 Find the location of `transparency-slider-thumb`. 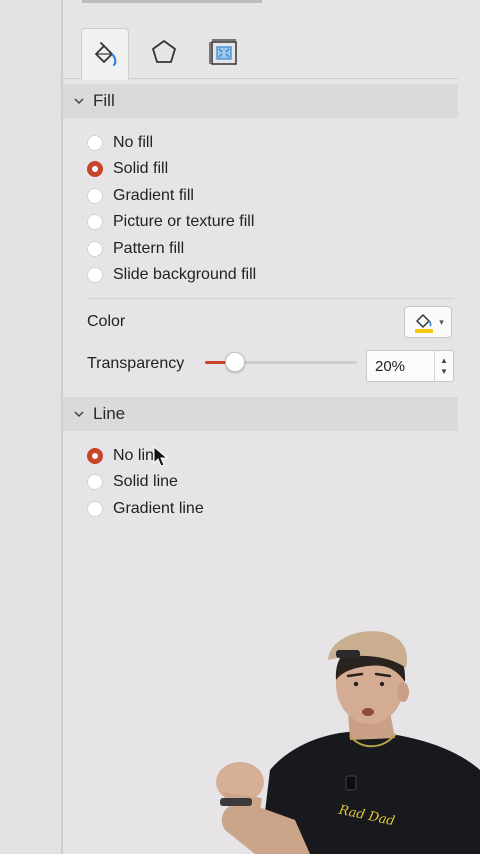

transparency-slider-thumb is located at coordinates (235, 362).